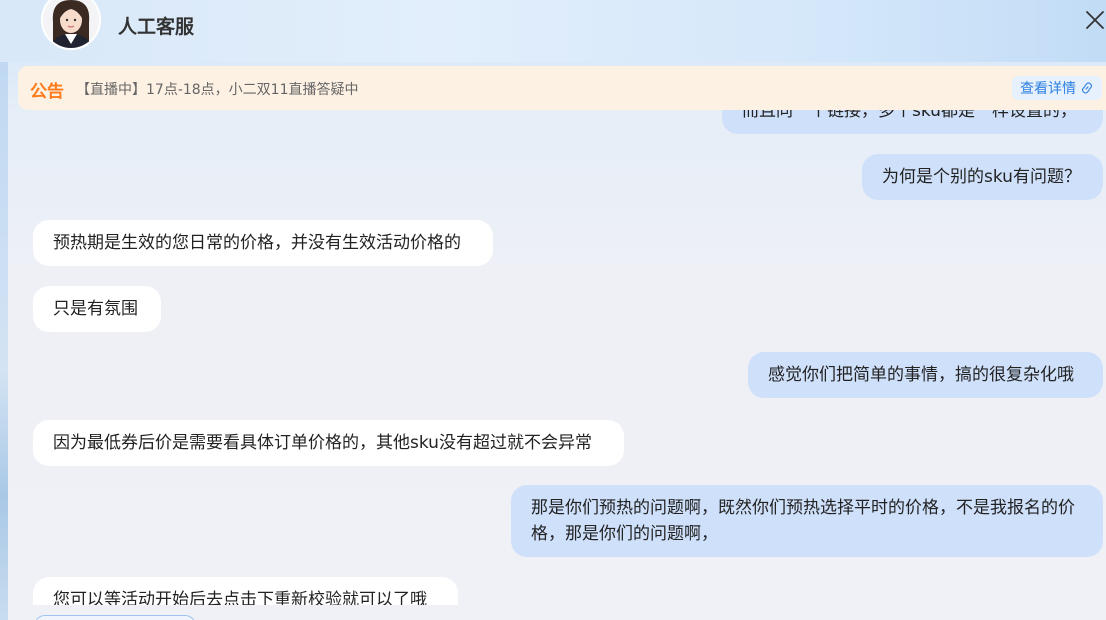 The image size is (1106, 620). I want to click on quick-action-pill, so click(115, 617).